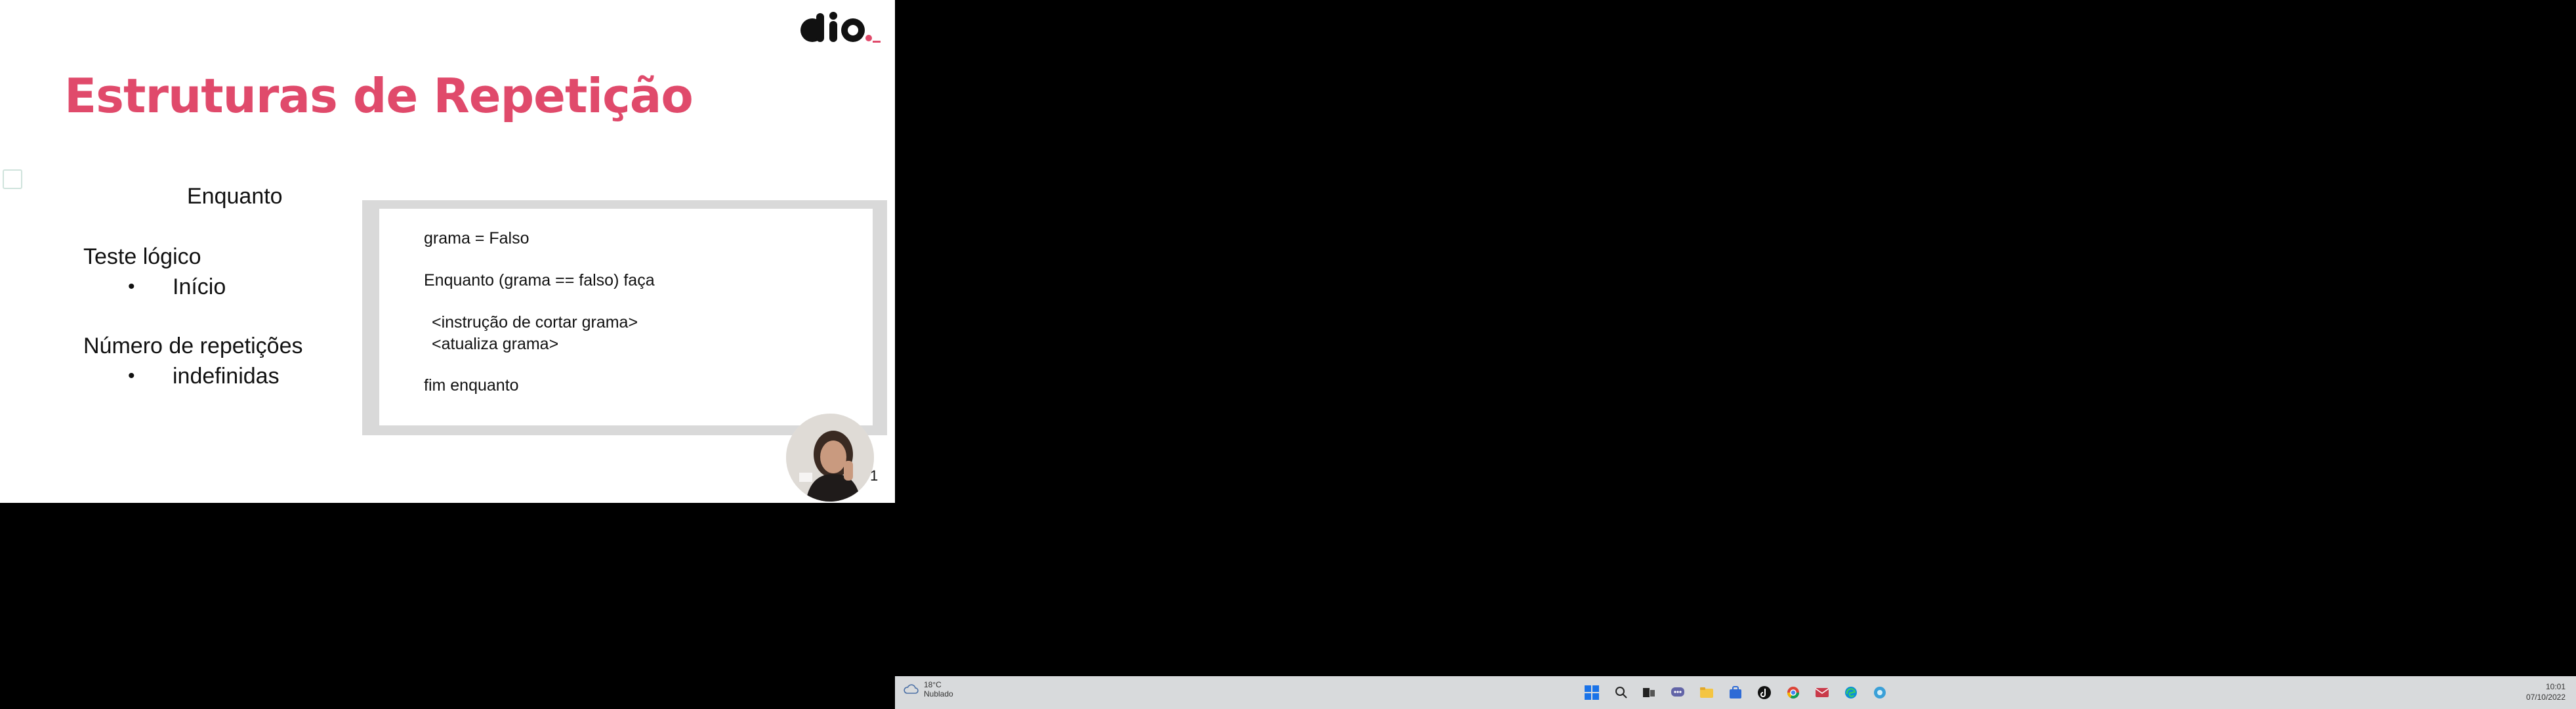  Describe the element at coordinates (938, 693) in the screenshot. I see `weather-desc: Nublado` at that location.